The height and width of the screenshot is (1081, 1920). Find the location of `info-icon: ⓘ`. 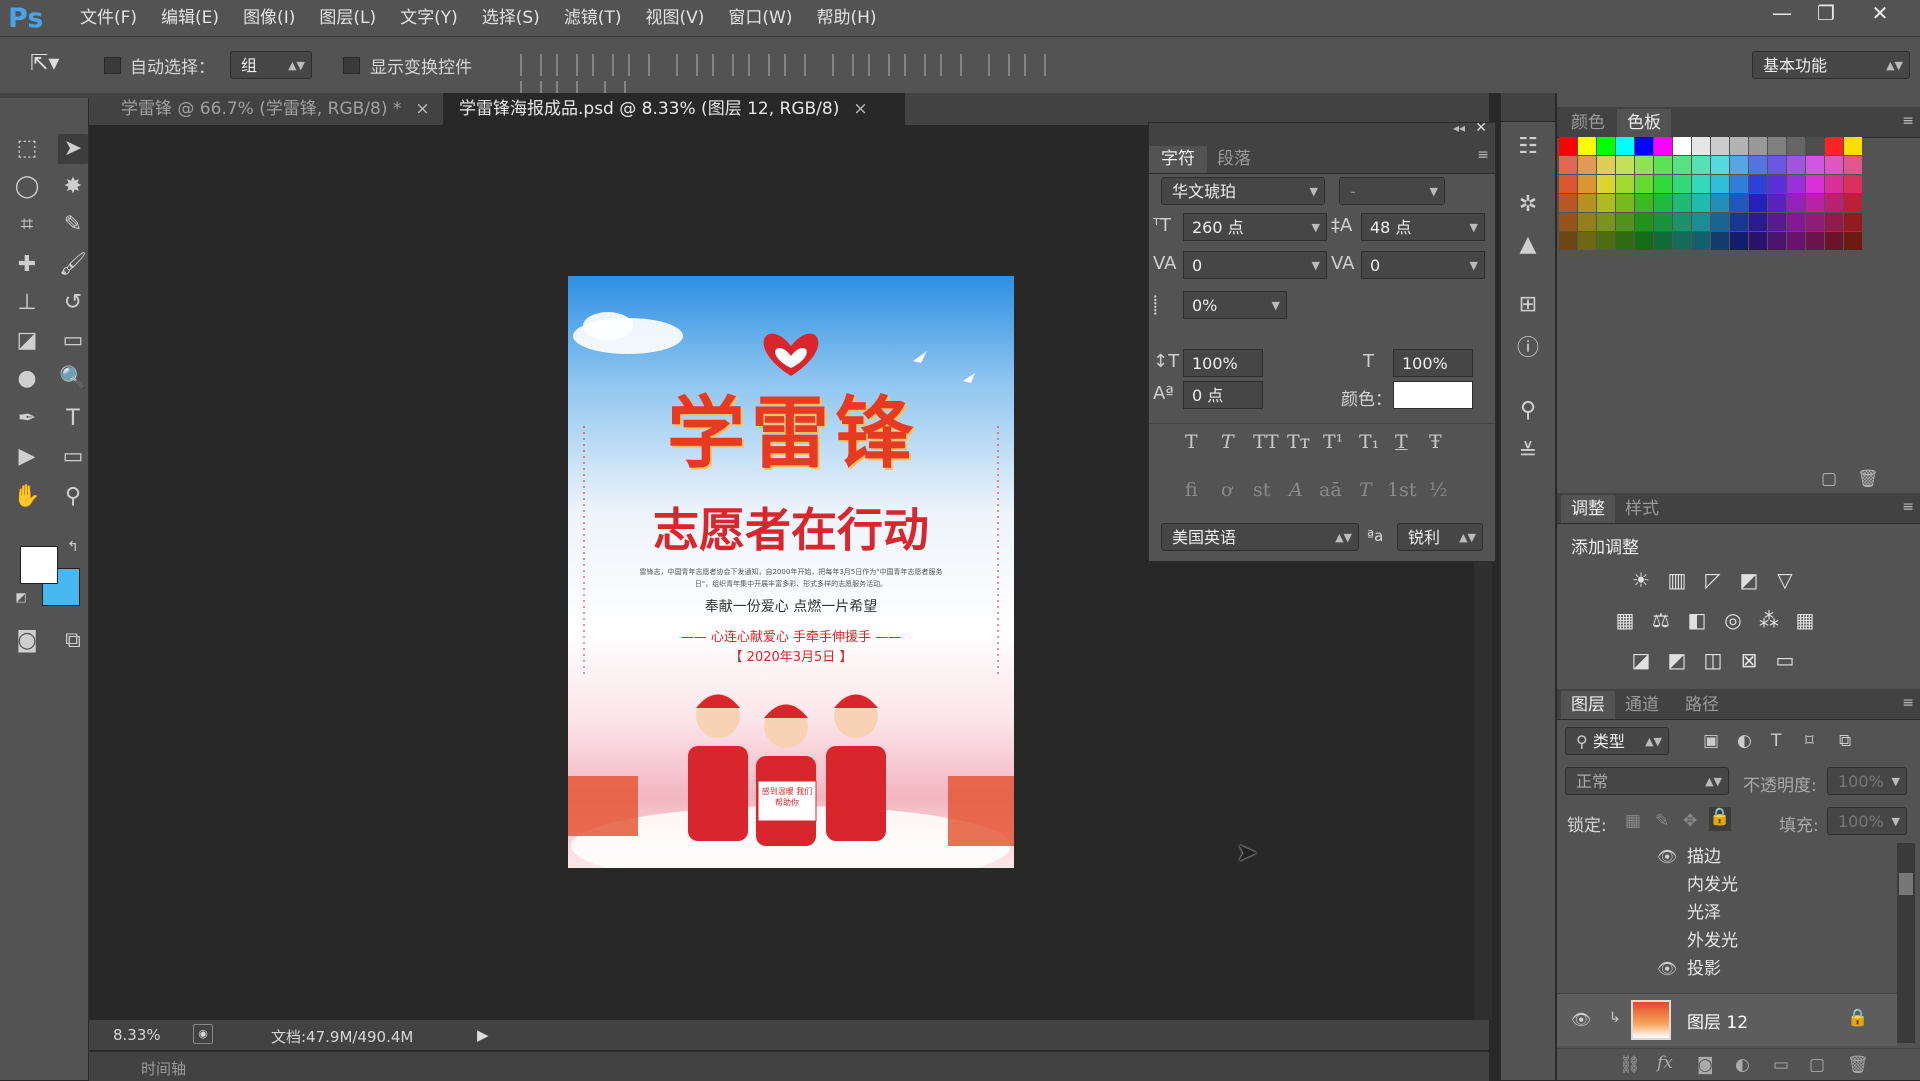

info-icon: ⓘ is located at coordinates (1528, 349).